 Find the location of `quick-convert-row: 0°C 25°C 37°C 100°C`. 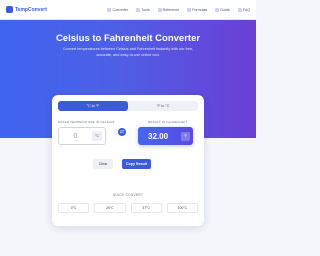

quick-convert-row: 0°C 25°C 37°C 100°C is located at coordinates (128, 208).